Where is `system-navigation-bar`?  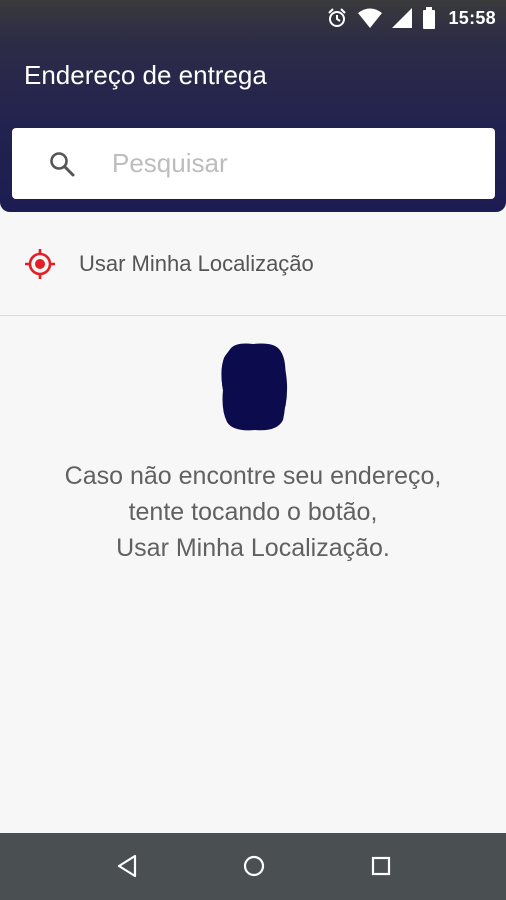 system-navigation-bar is located at coordinates (253, 866).